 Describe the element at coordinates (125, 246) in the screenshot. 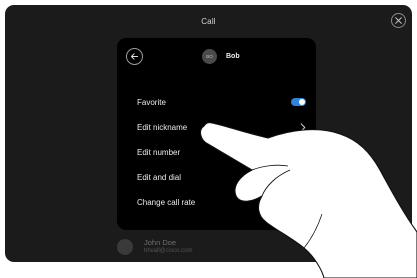

I see `background-contact-avatar` at that location.